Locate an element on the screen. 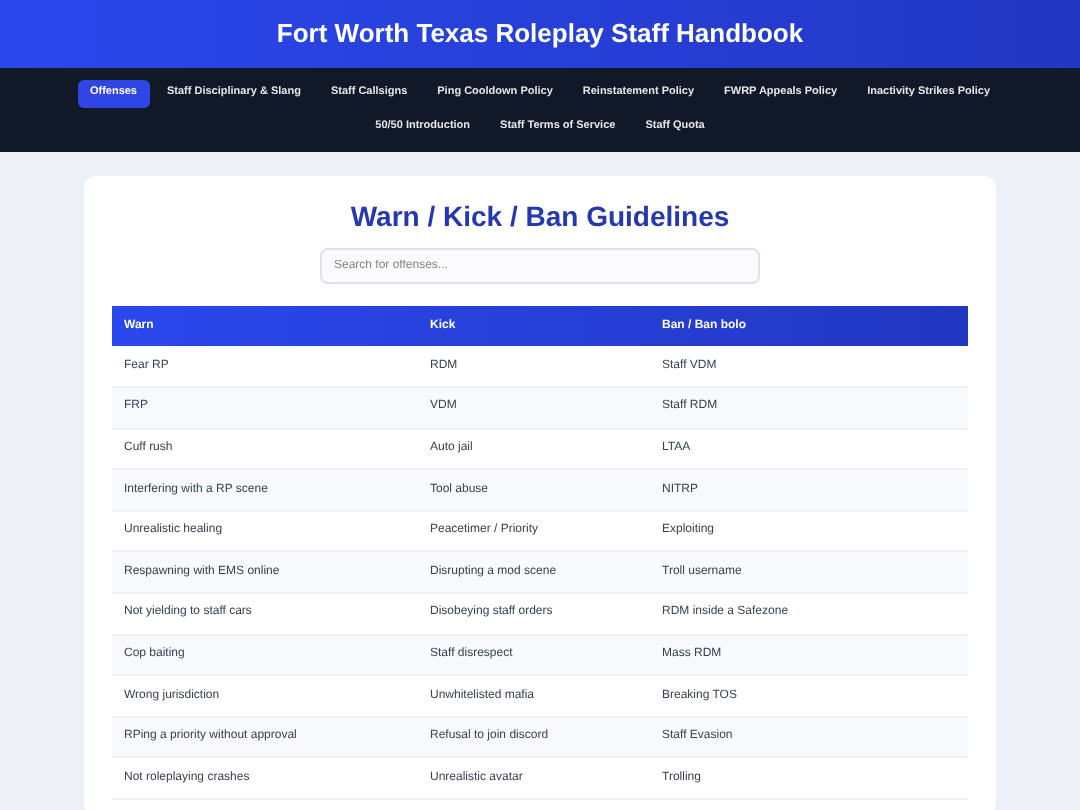 The width and height of the screenshot is (1080, 810). section-title: Warn / Kick / Ban Guidelines is located at coordinates (540, 217).